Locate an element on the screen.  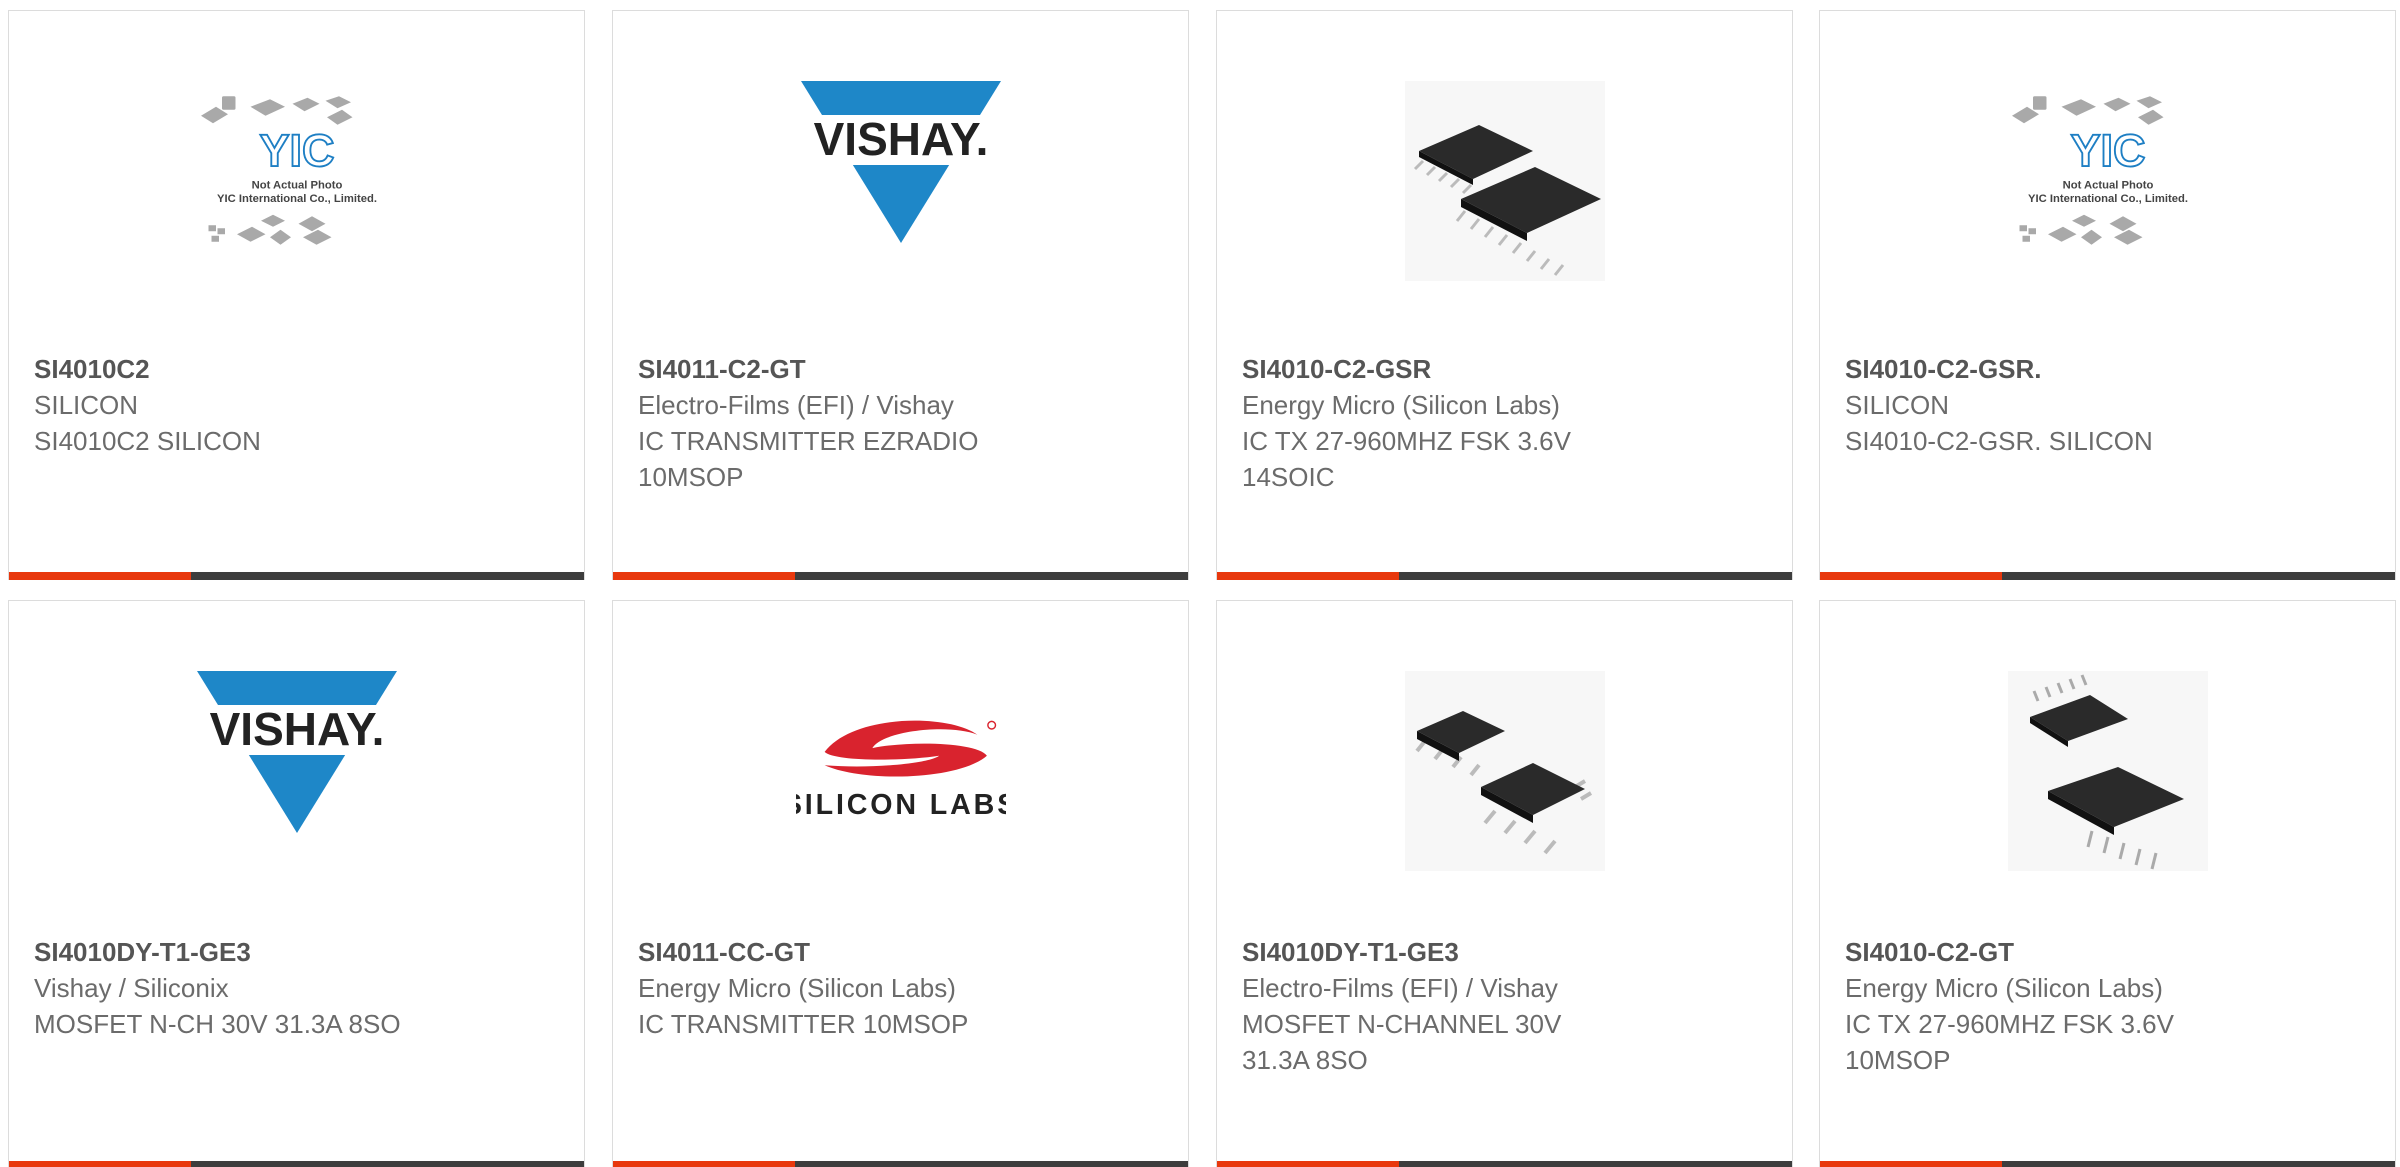
description-cont: 31.3A 8SO is located at coordinates (1305, 1060).